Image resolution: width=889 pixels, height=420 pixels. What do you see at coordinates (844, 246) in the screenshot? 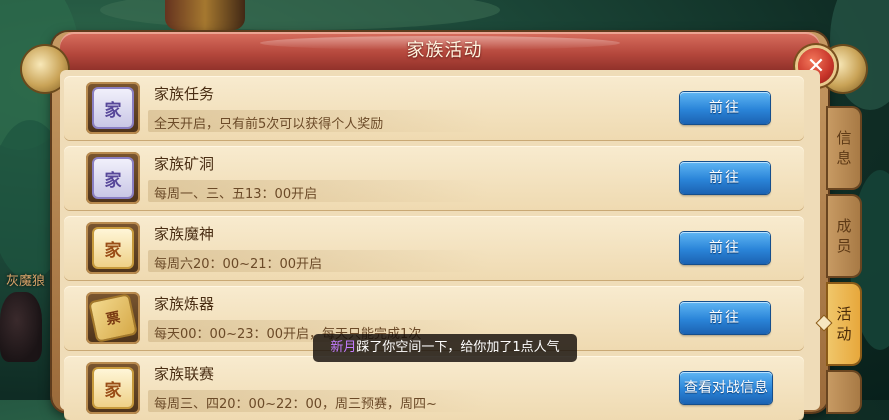
I see `tab-label: 员` at bounding box center [844, 246].